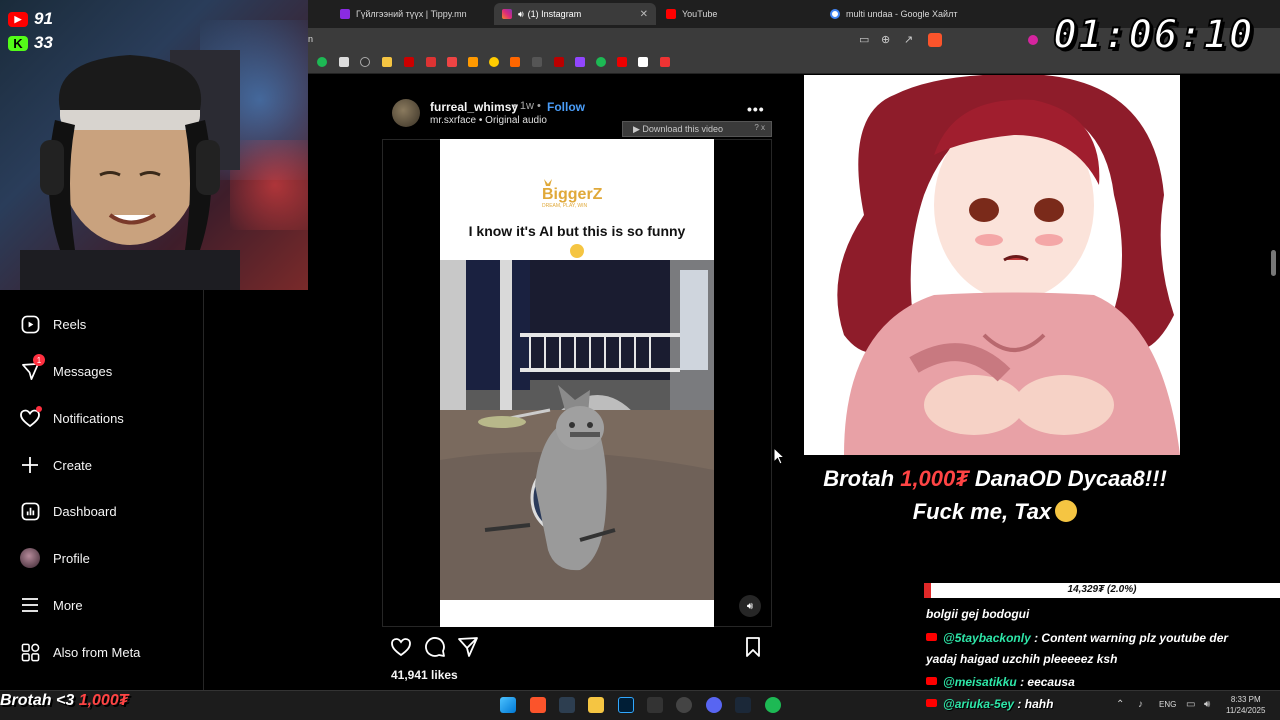 The image size is (1280, 720). I want to click on post-author-avatar, so click(406, 113).